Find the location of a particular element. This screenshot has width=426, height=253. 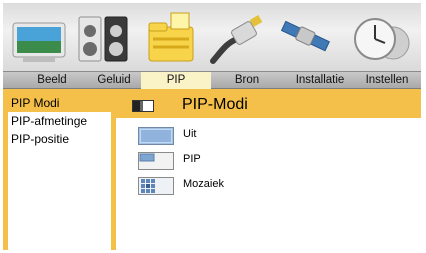

pip-window-icon is located at coordinates (156, 163).